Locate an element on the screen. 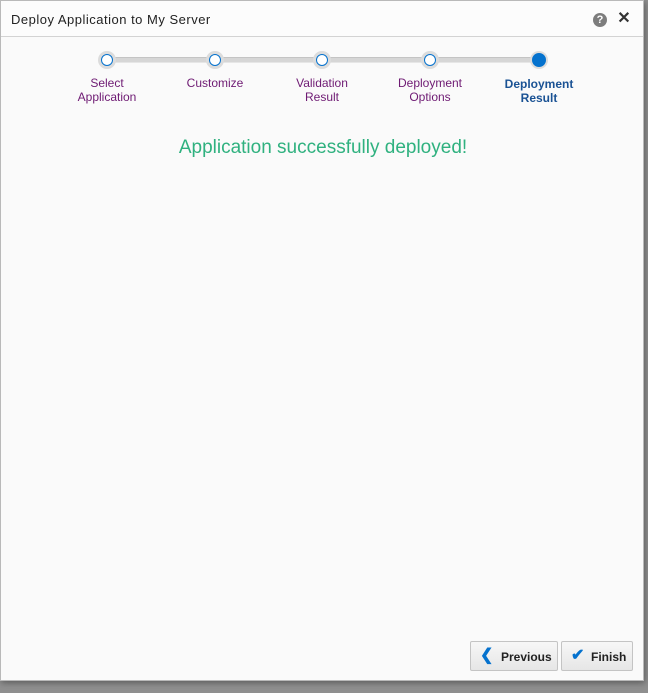 The height and width of the screenshot is (693, 648). checkmark-icon: ✔ is located at coordinates (578, 655).